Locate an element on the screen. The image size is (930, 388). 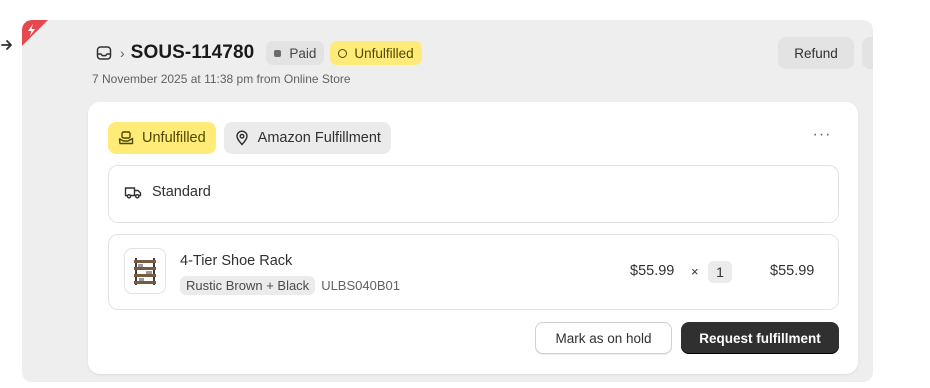
shipping-method: Standard is located at coordinates (167, 192).